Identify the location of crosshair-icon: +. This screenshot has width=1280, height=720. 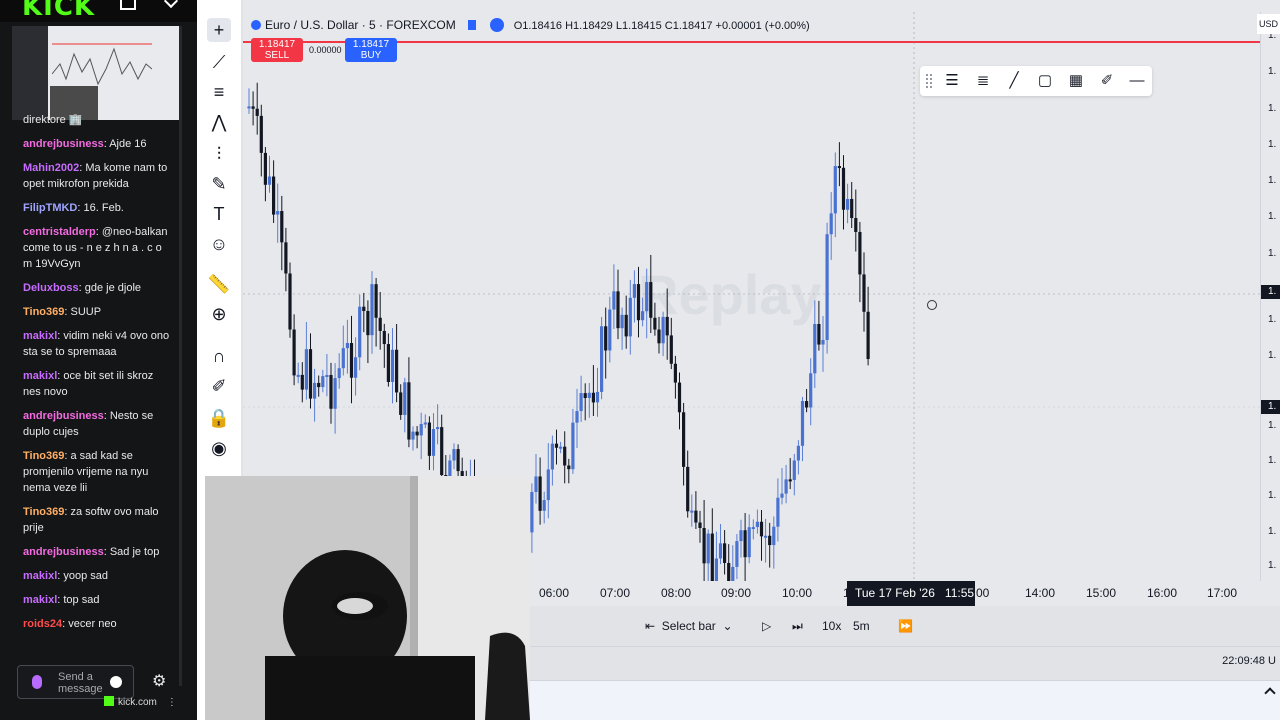
(219, 30).